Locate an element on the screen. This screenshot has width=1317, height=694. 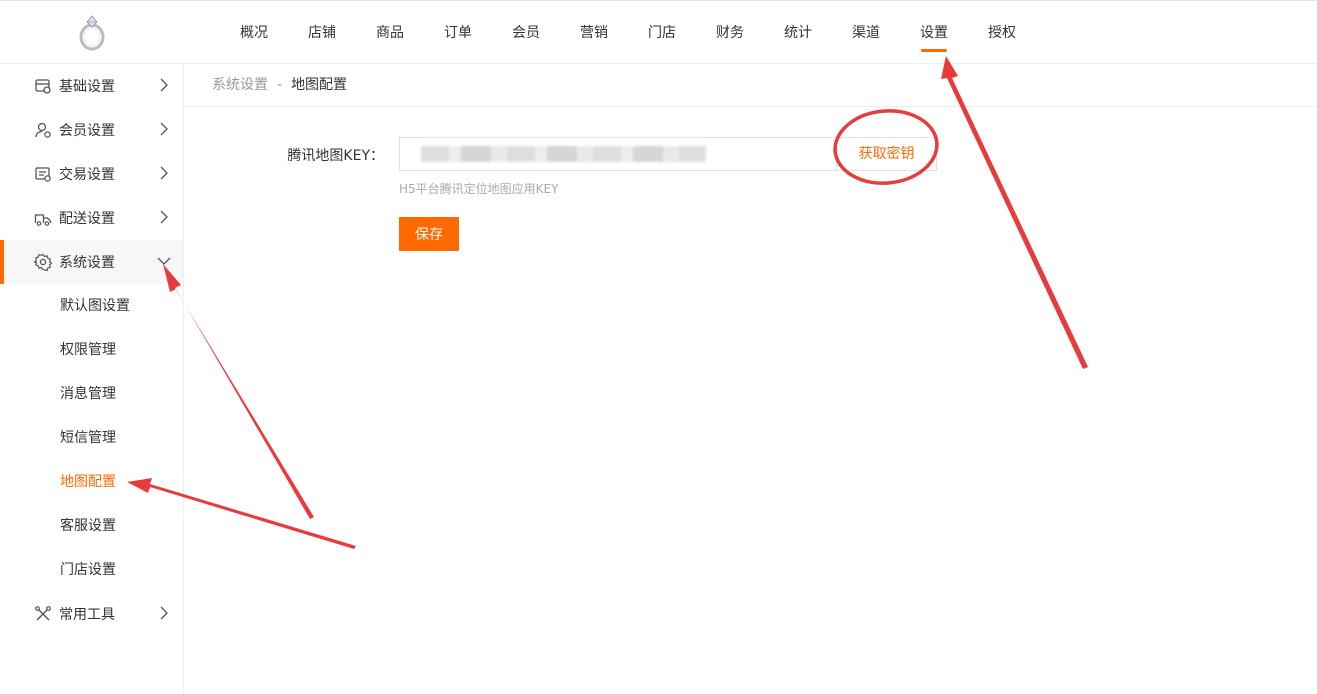
nav-statistics: 统计 is located at coordinates (798, 32).